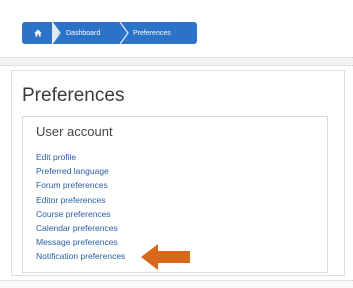  What do you see at coordinates (80, 171) in the screenshot?
I see `link-preferred-language: Preferred language` at bounding box center [80, 171].